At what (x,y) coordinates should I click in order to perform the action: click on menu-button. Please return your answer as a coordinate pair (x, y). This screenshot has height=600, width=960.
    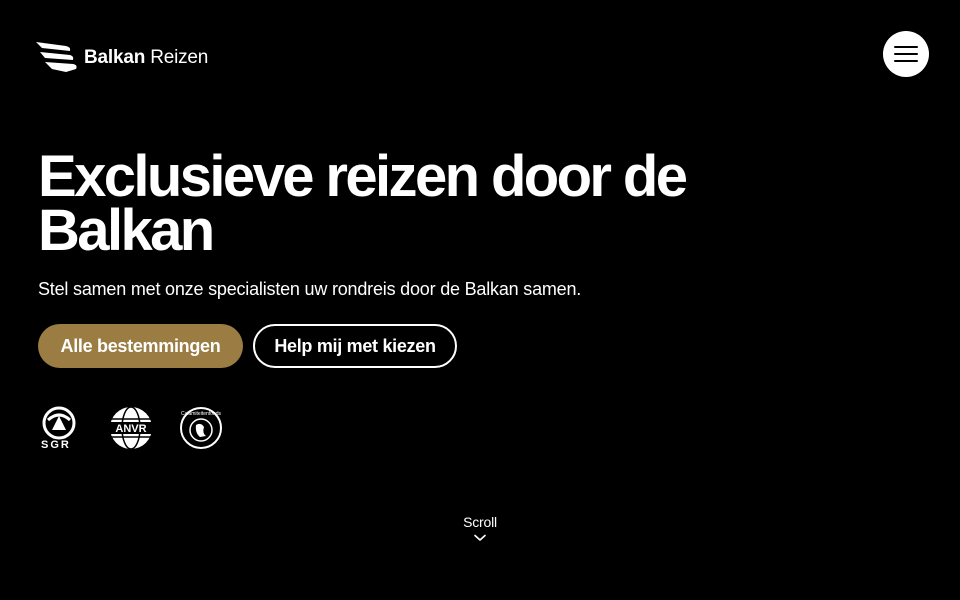
    Looking at the image, I should click on (906, 54).